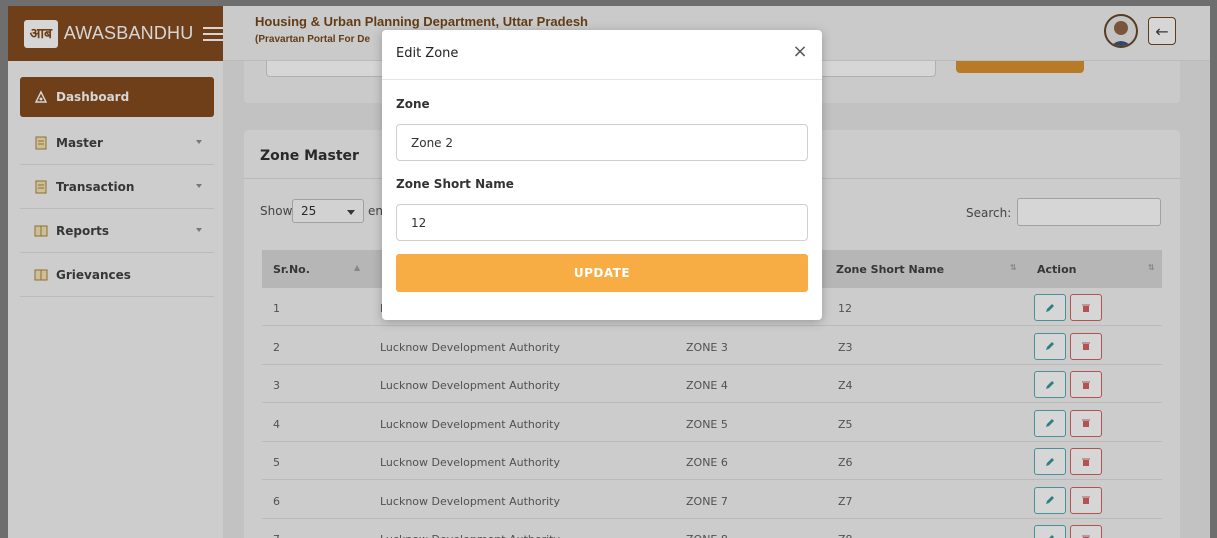  I want to click on zone-label: Zone, so click(413, 104).